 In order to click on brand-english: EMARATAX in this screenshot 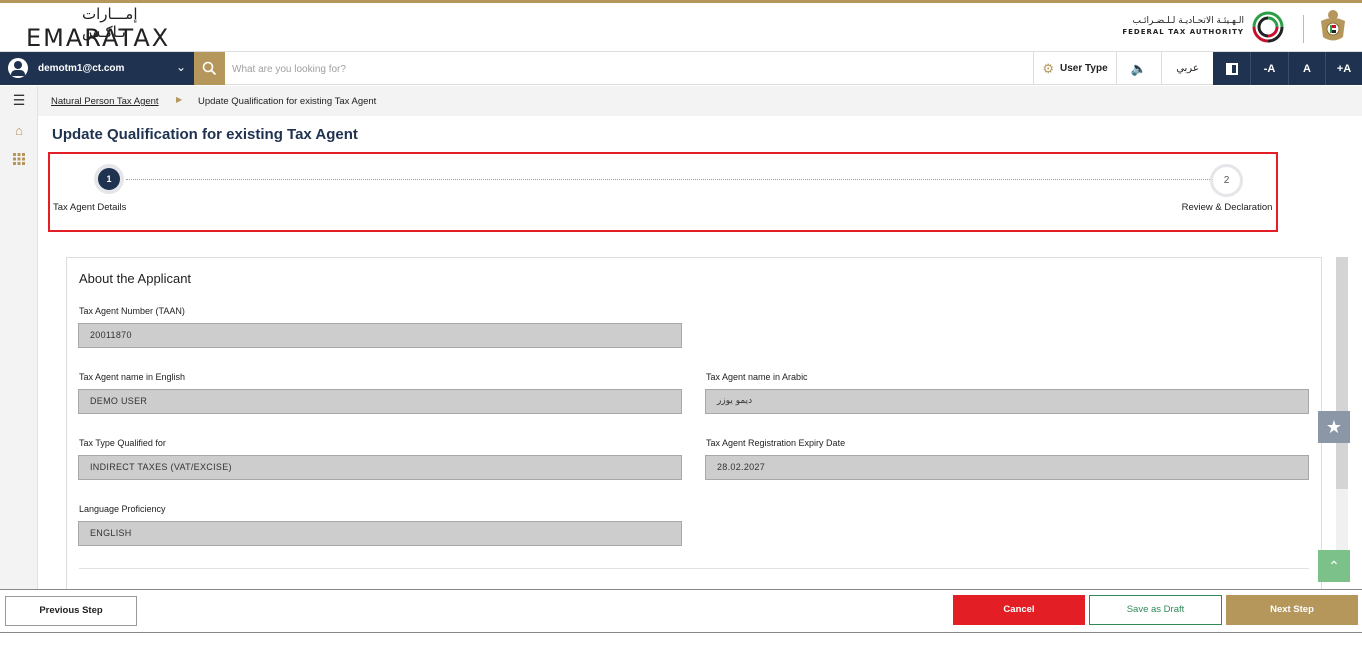, I will do `click(98, 38)`.